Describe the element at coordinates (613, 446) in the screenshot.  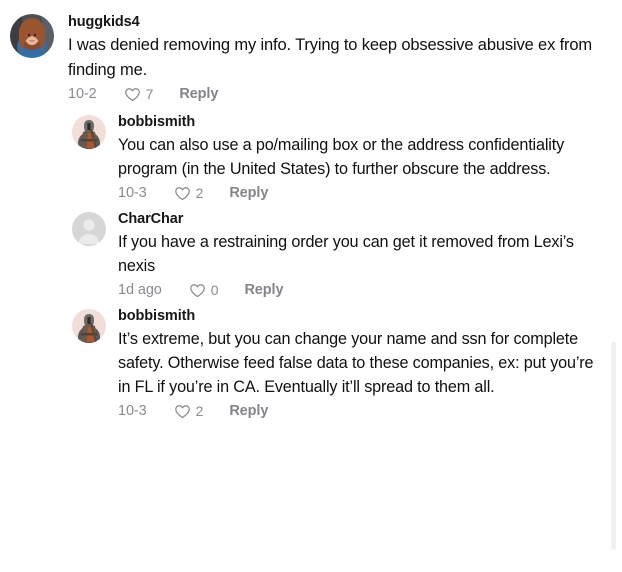
I see `scrollbar-thumb` at that location.